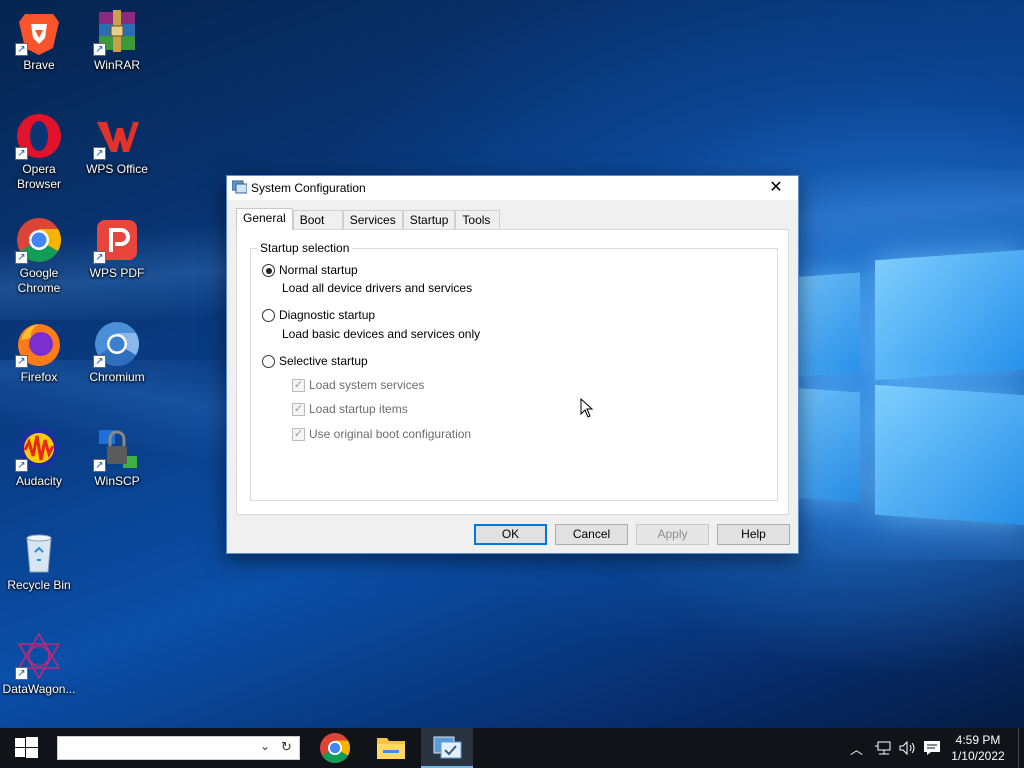 The width and height of the screenshot is (1024, 768). I want to click on recycle-bin-icon, so click(39, 552).